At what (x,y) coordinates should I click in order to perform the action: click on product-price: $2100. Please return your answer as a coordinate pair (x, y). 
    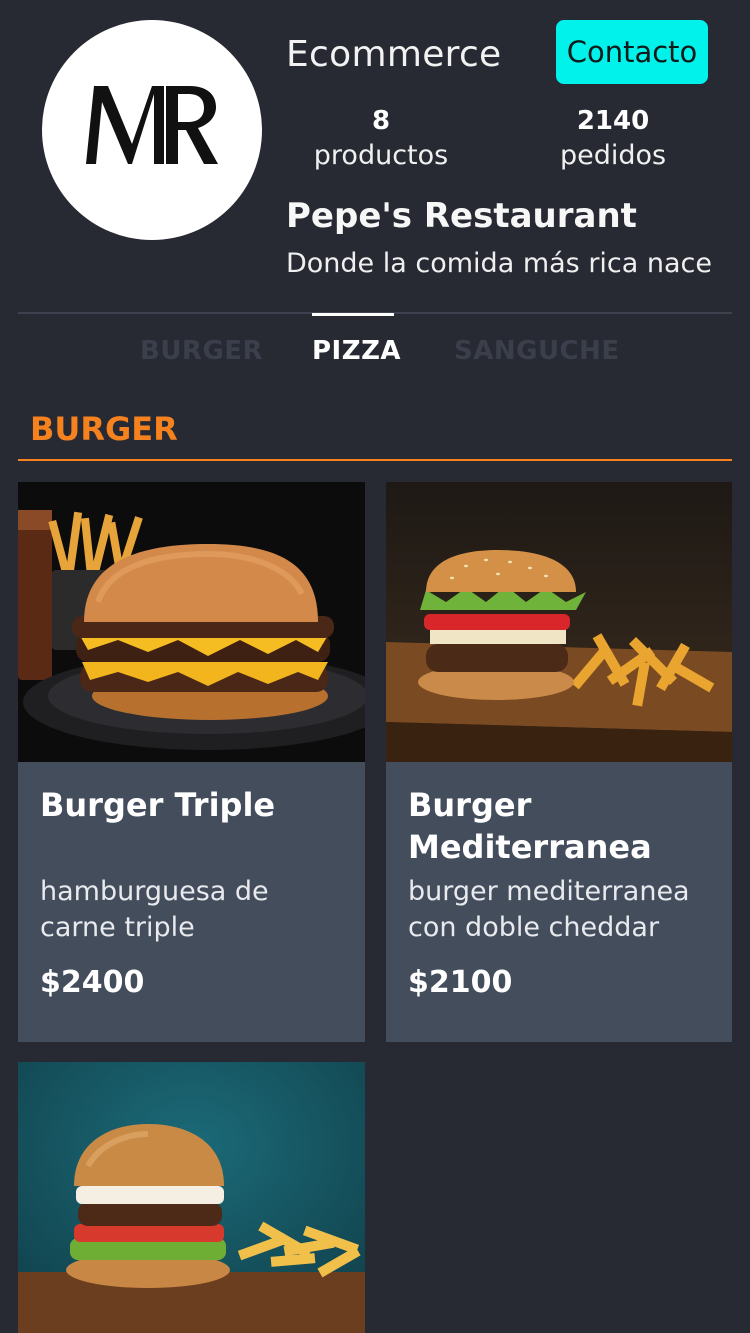
    Looking at the image, I should click on (460, 982).